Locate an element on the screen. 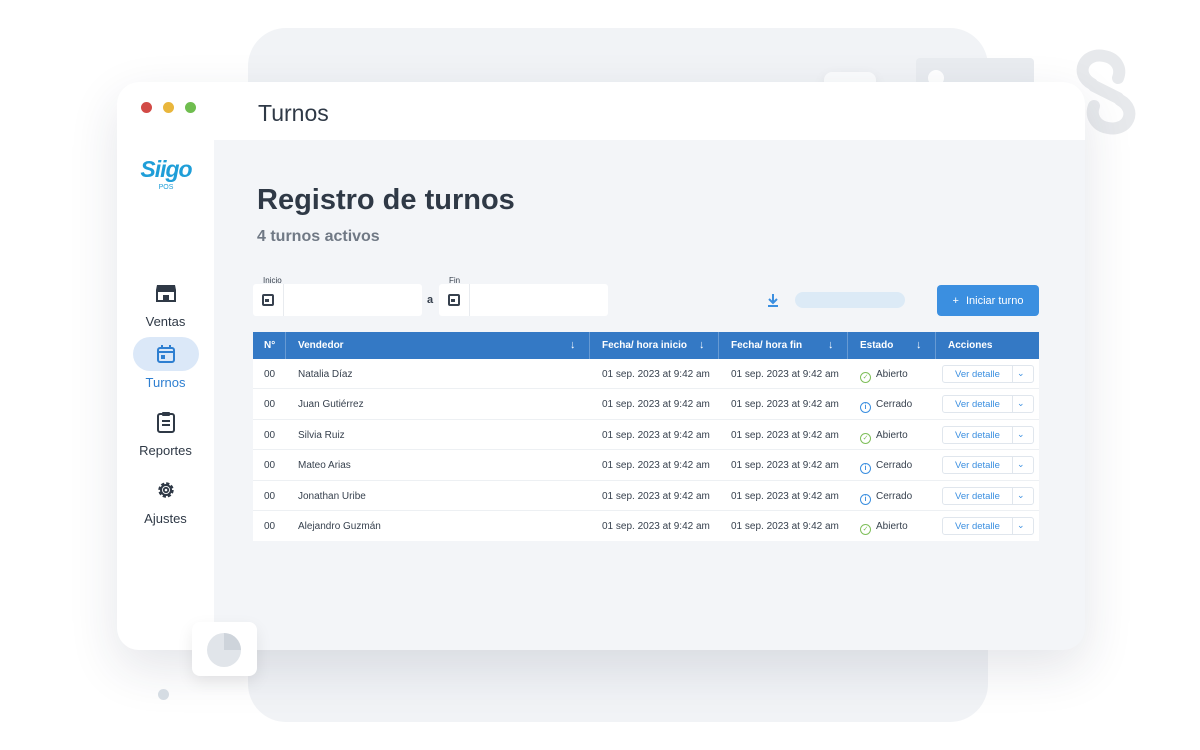 The image size is (1200, 750). sidebar-item-label: Ventas is located at coordinates (165, 321).